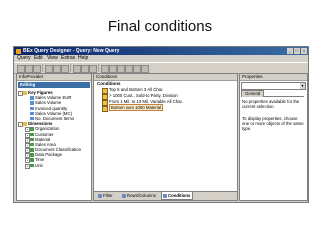 This screenshot has width=320, height=240. Describe the element at coordinates (253, 93) in the screenshot. I see `tab-general: General` at that location.